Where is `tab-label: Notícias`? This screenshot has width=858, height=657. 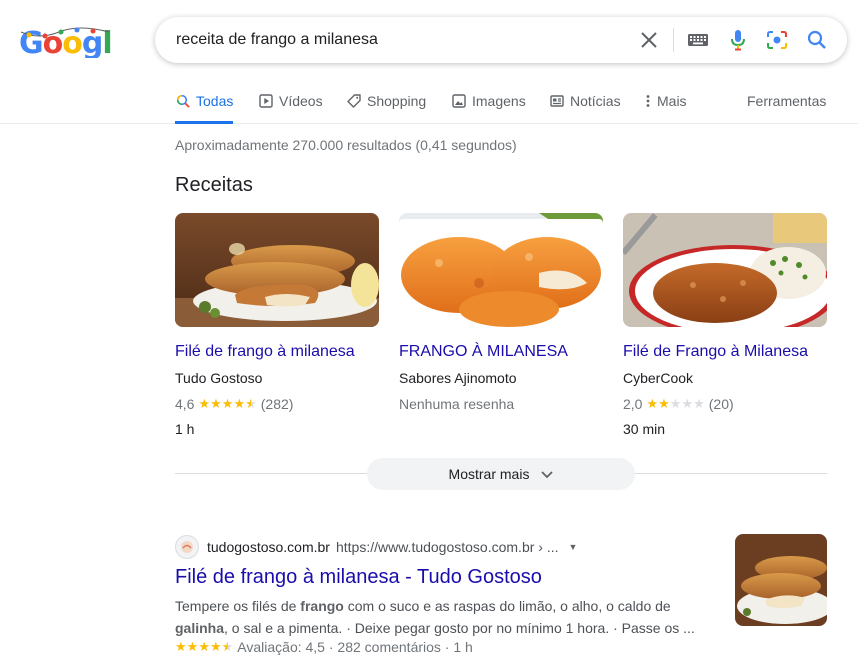 tab-label: Notícias is located at coordinates (595, 101).